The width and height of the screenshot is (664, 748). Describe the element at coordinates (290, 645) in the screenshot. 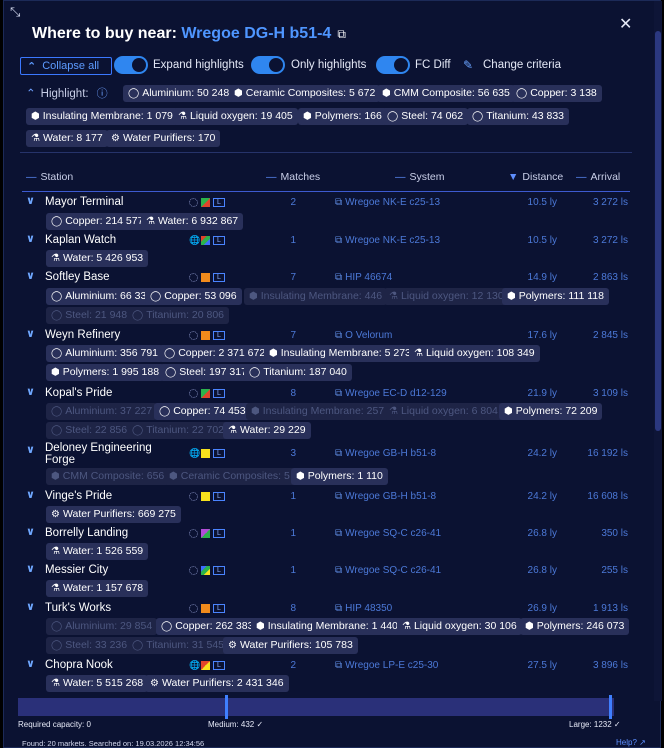

I see `commodity-chip: ⚙ Water Purifiers: 105 783` at that location.